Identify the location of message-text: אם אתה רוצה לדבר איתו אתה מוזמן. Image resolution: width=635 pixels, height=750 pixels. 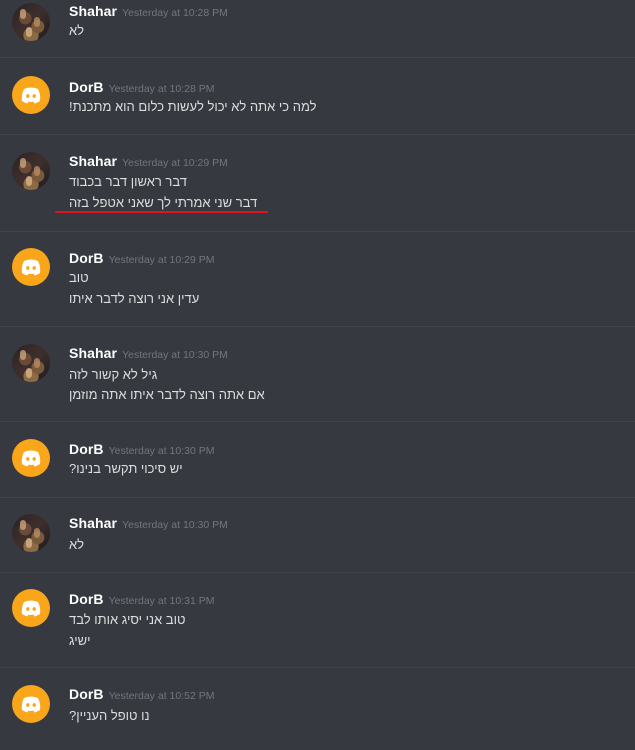
(167, 394).